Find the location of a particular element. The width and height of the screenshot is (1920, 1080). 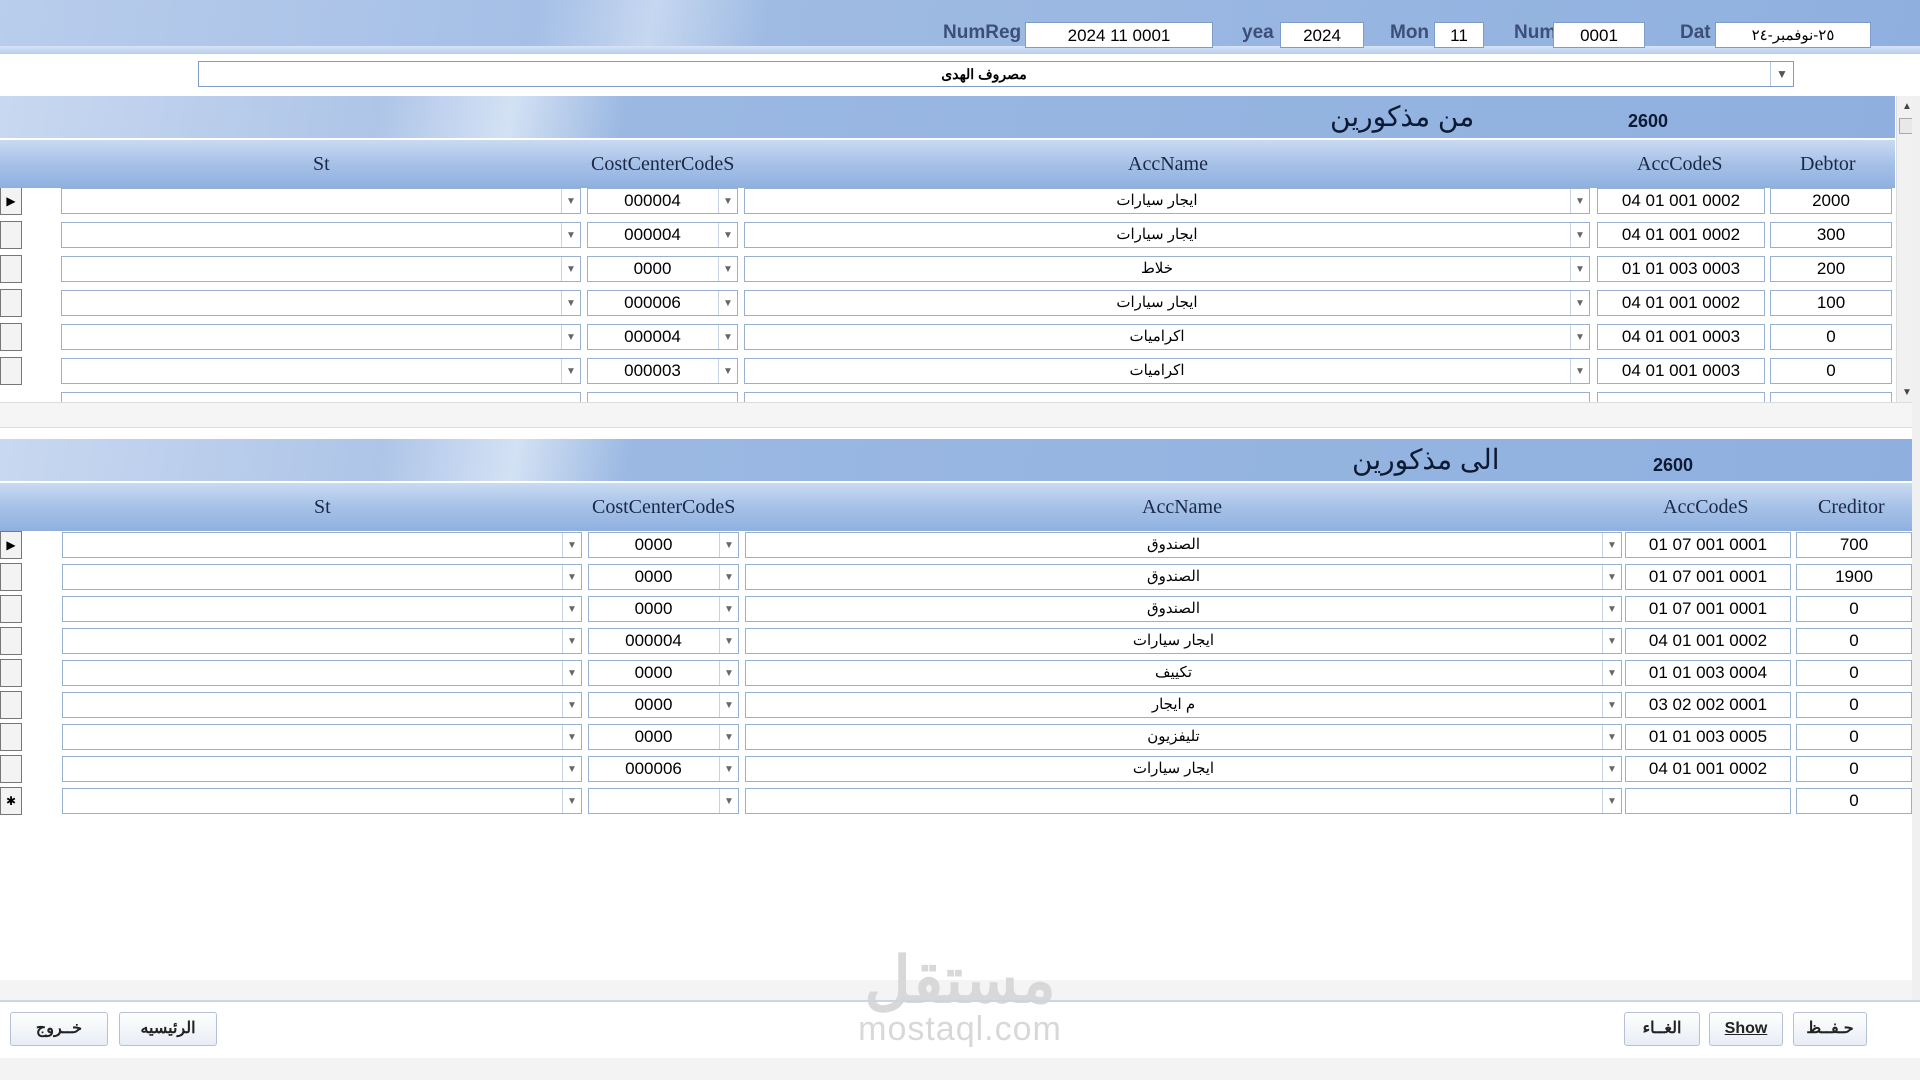

credit-amount-field: 700 is located at coordinates (1854, 545).